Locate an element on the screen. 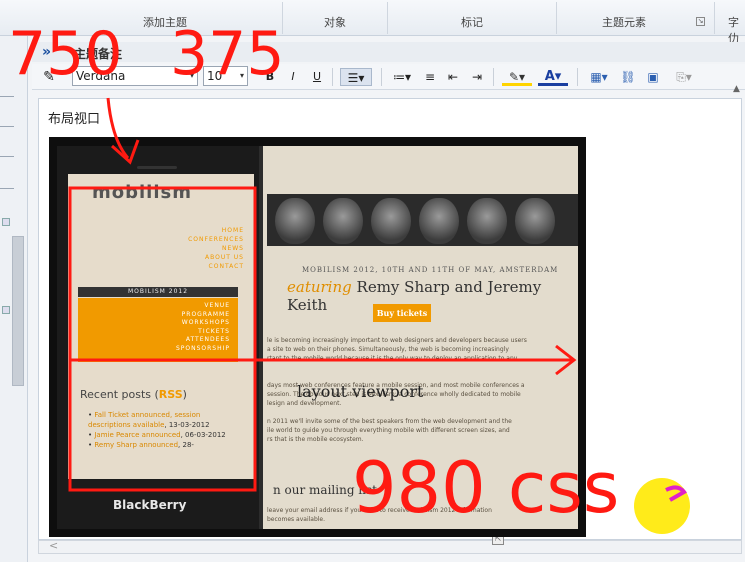 The height and width of the screenshot is (562, 745). magenta-mark is located at coordinates (676, 493).